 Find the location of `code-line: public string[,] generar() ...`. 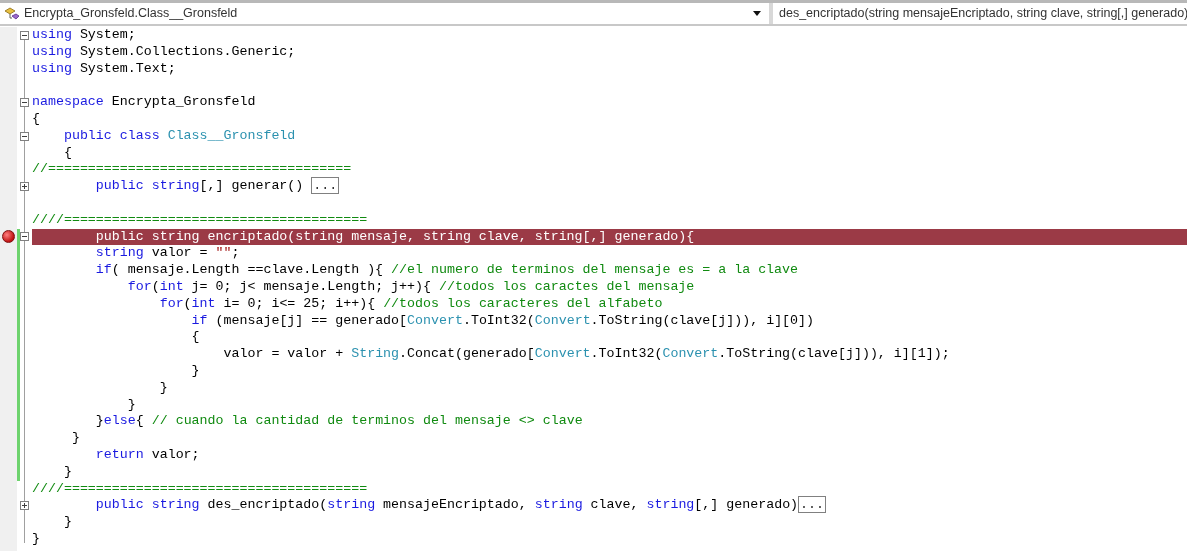

code-line: public string[,] generar() ... is located at coordinates (217, 186).